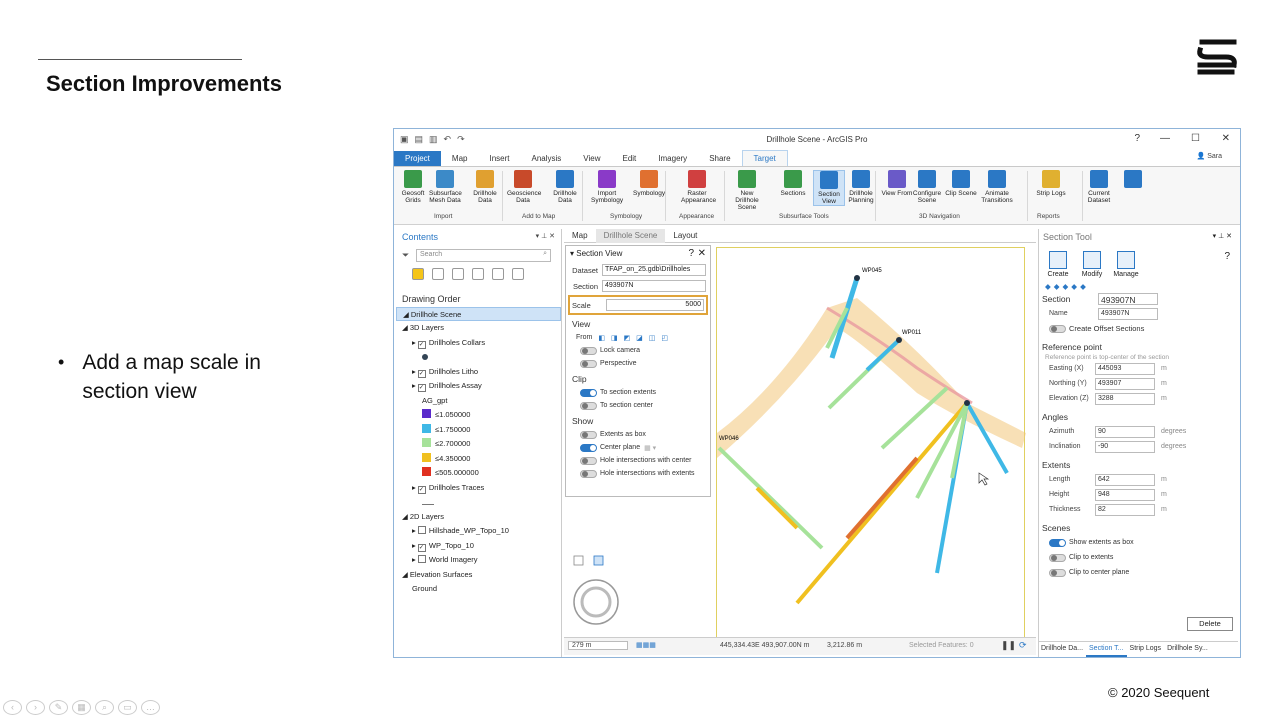  I want to click on tab-insert: Insert, so click(499, 158).